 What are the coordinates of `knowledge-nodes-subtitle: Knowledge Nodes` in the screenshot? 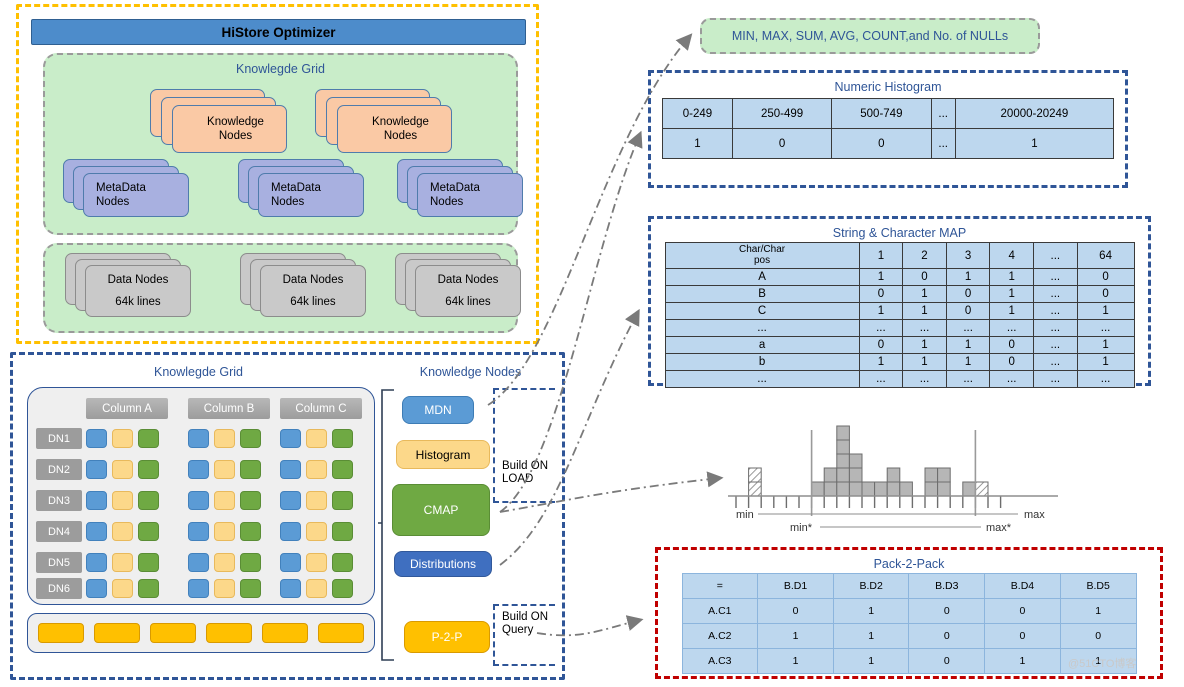 It's located at (470, 372).